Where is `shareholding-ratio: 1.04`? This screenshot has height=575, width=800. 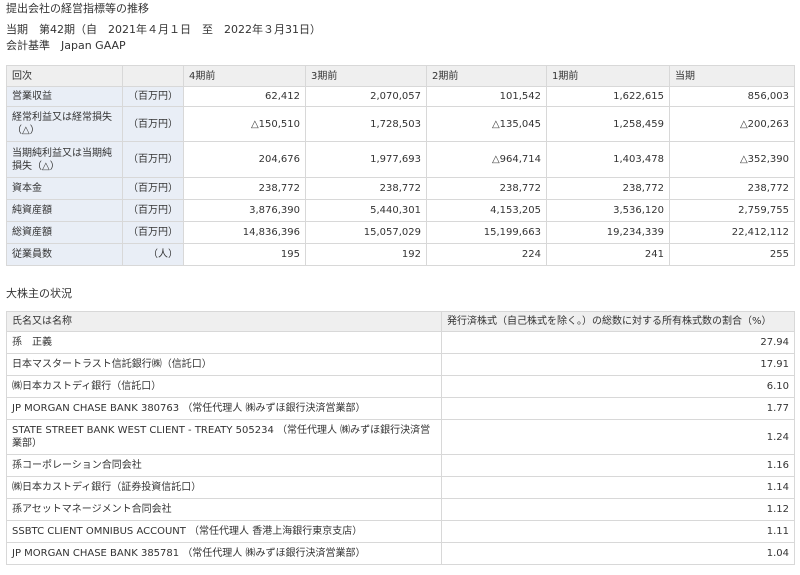
shareholding-ratio: 1.04 is located at coordinates (618, 553).